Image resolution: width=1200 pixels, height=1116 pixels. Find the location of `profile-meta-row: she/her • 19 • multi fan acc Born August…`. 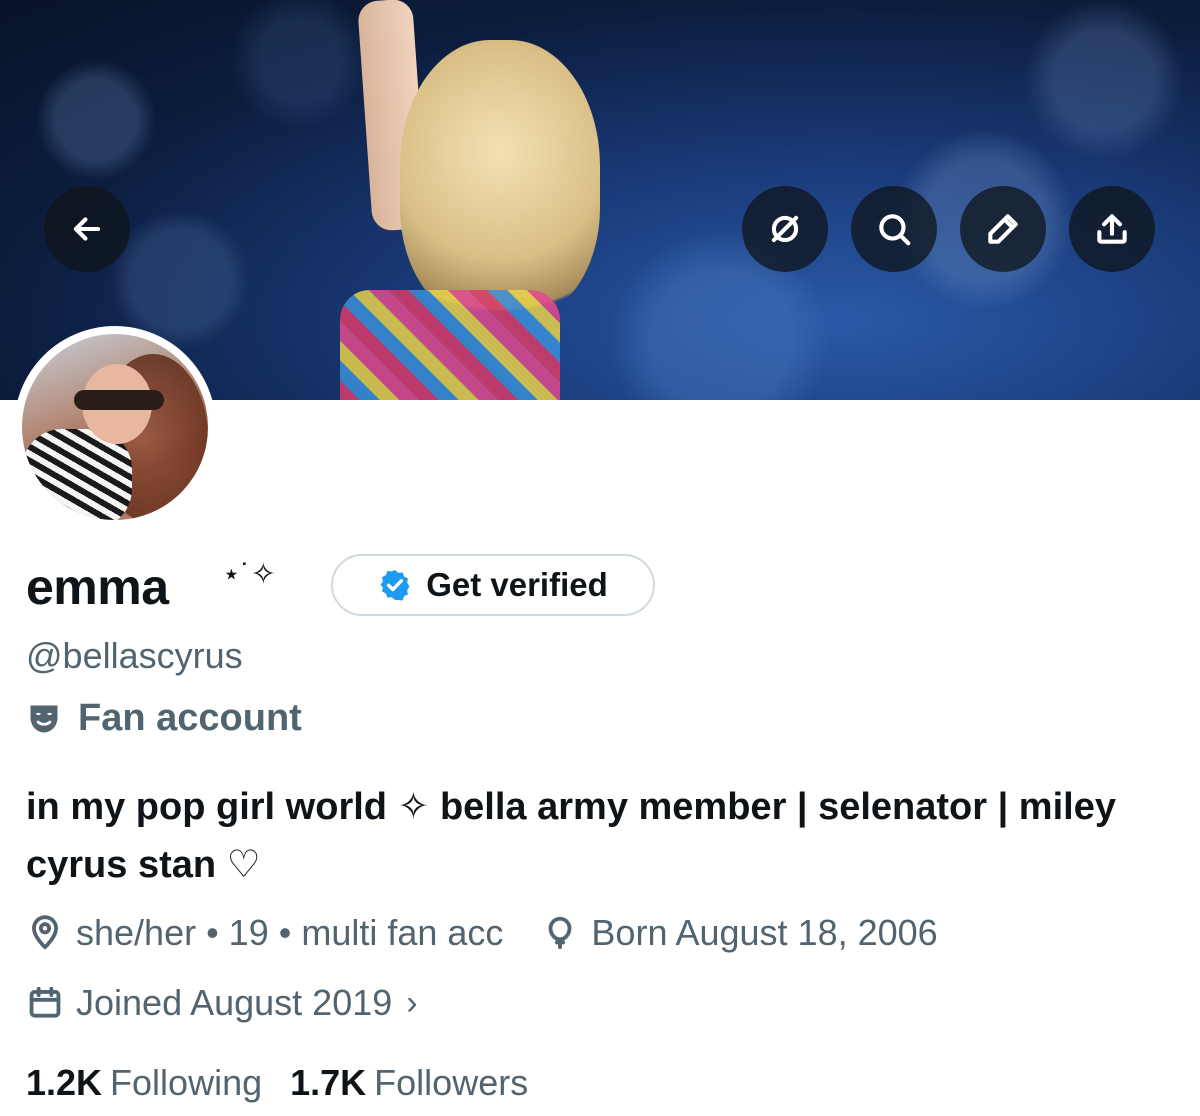

profile-meta-row: she/her • 19 • multi fan acc Born August… is located at coordinates (501, 933).